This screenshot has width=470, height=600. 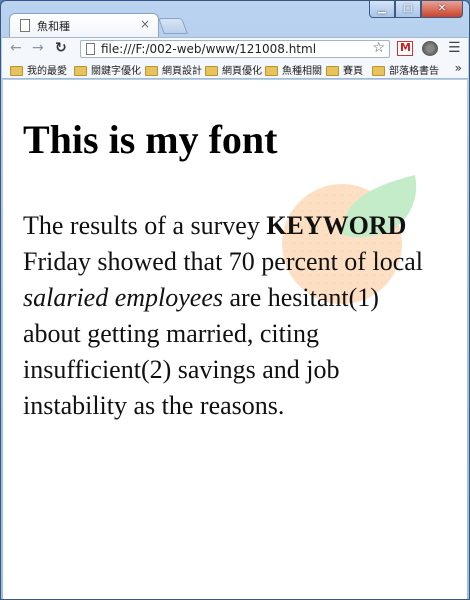 What do you see at coordinates (442, 9) in the screenshot?
I see `close-window-button: ✕` at bounding box center [442, 9].